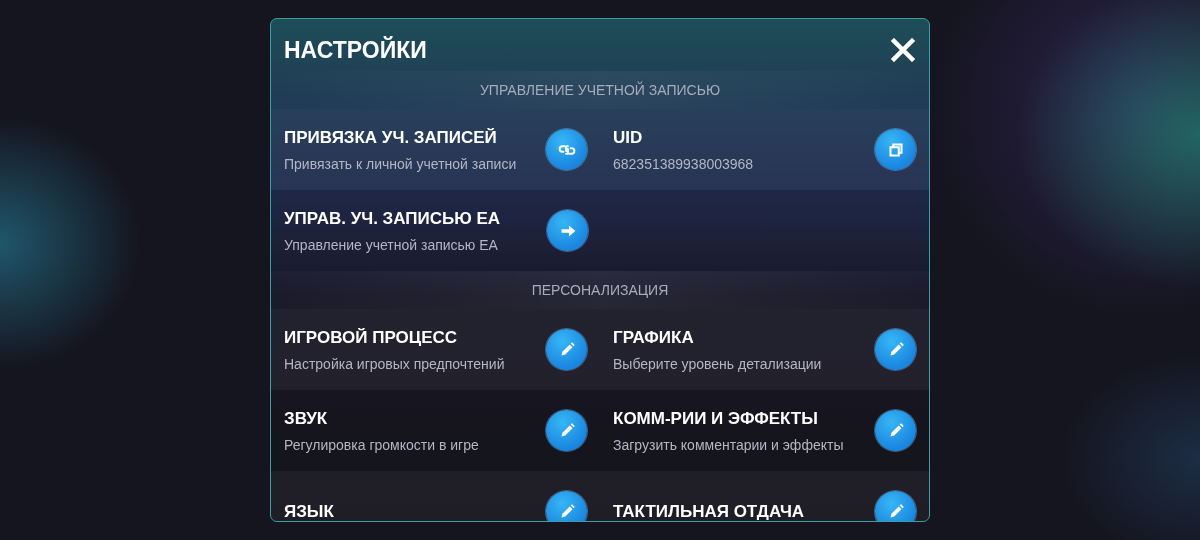 This screenshot has height=540, width=1200. Describe the element at coordinates (717, 363) in the screenshot. I see `setting-description: Выберите уровень детализации` at that location.